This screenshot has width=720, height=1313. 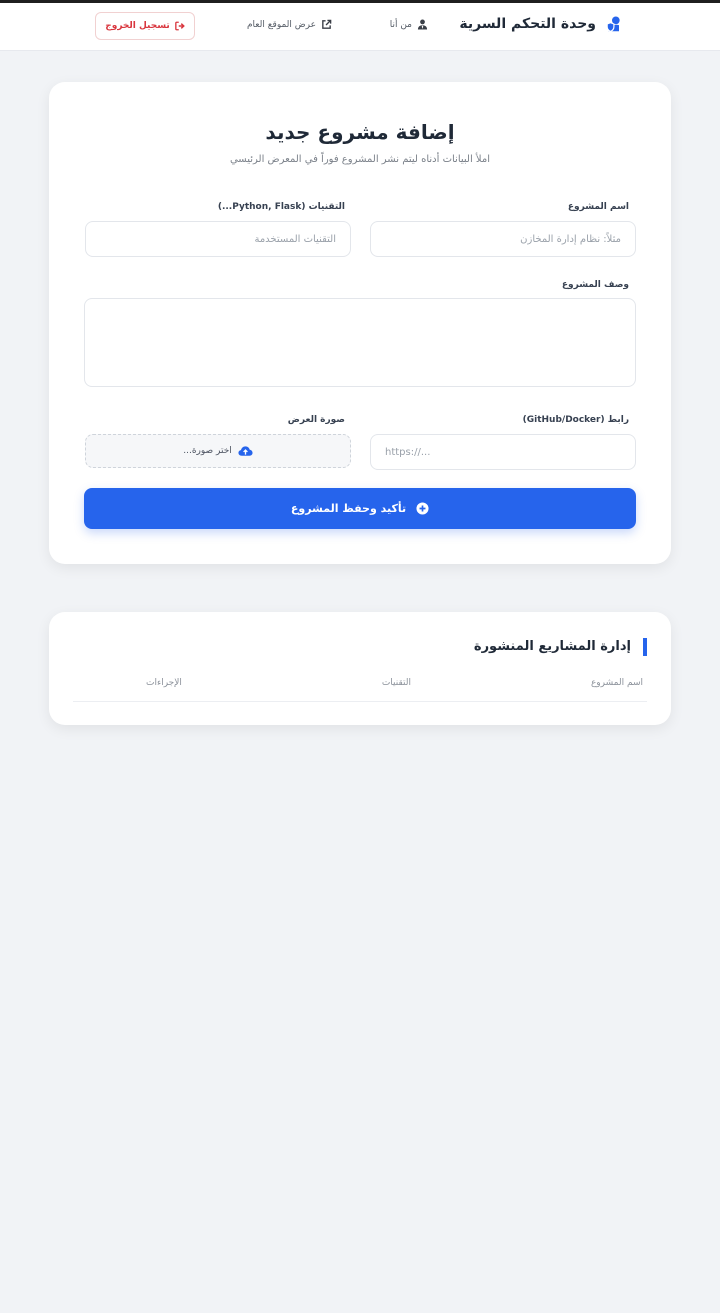 What do you see at coordinates (164, 683) in the screenshot?
I see `column-header-actions: الإجراءات` at bounding box center [164, 683].